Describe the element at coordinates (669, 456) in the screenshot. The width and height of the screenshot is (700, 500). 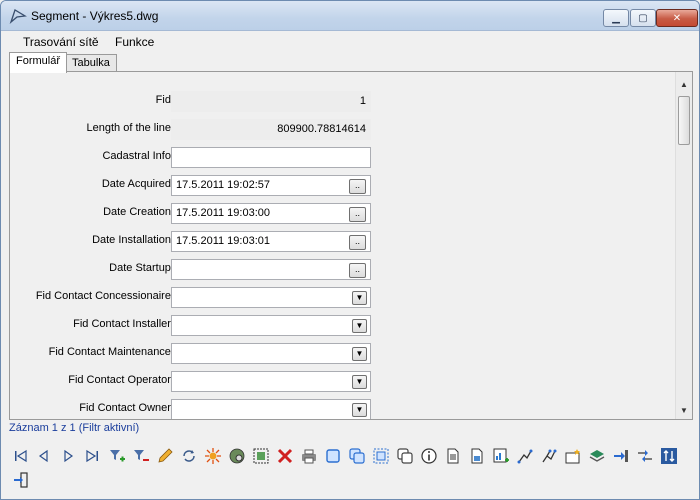
I see `sort-icon` at that location.